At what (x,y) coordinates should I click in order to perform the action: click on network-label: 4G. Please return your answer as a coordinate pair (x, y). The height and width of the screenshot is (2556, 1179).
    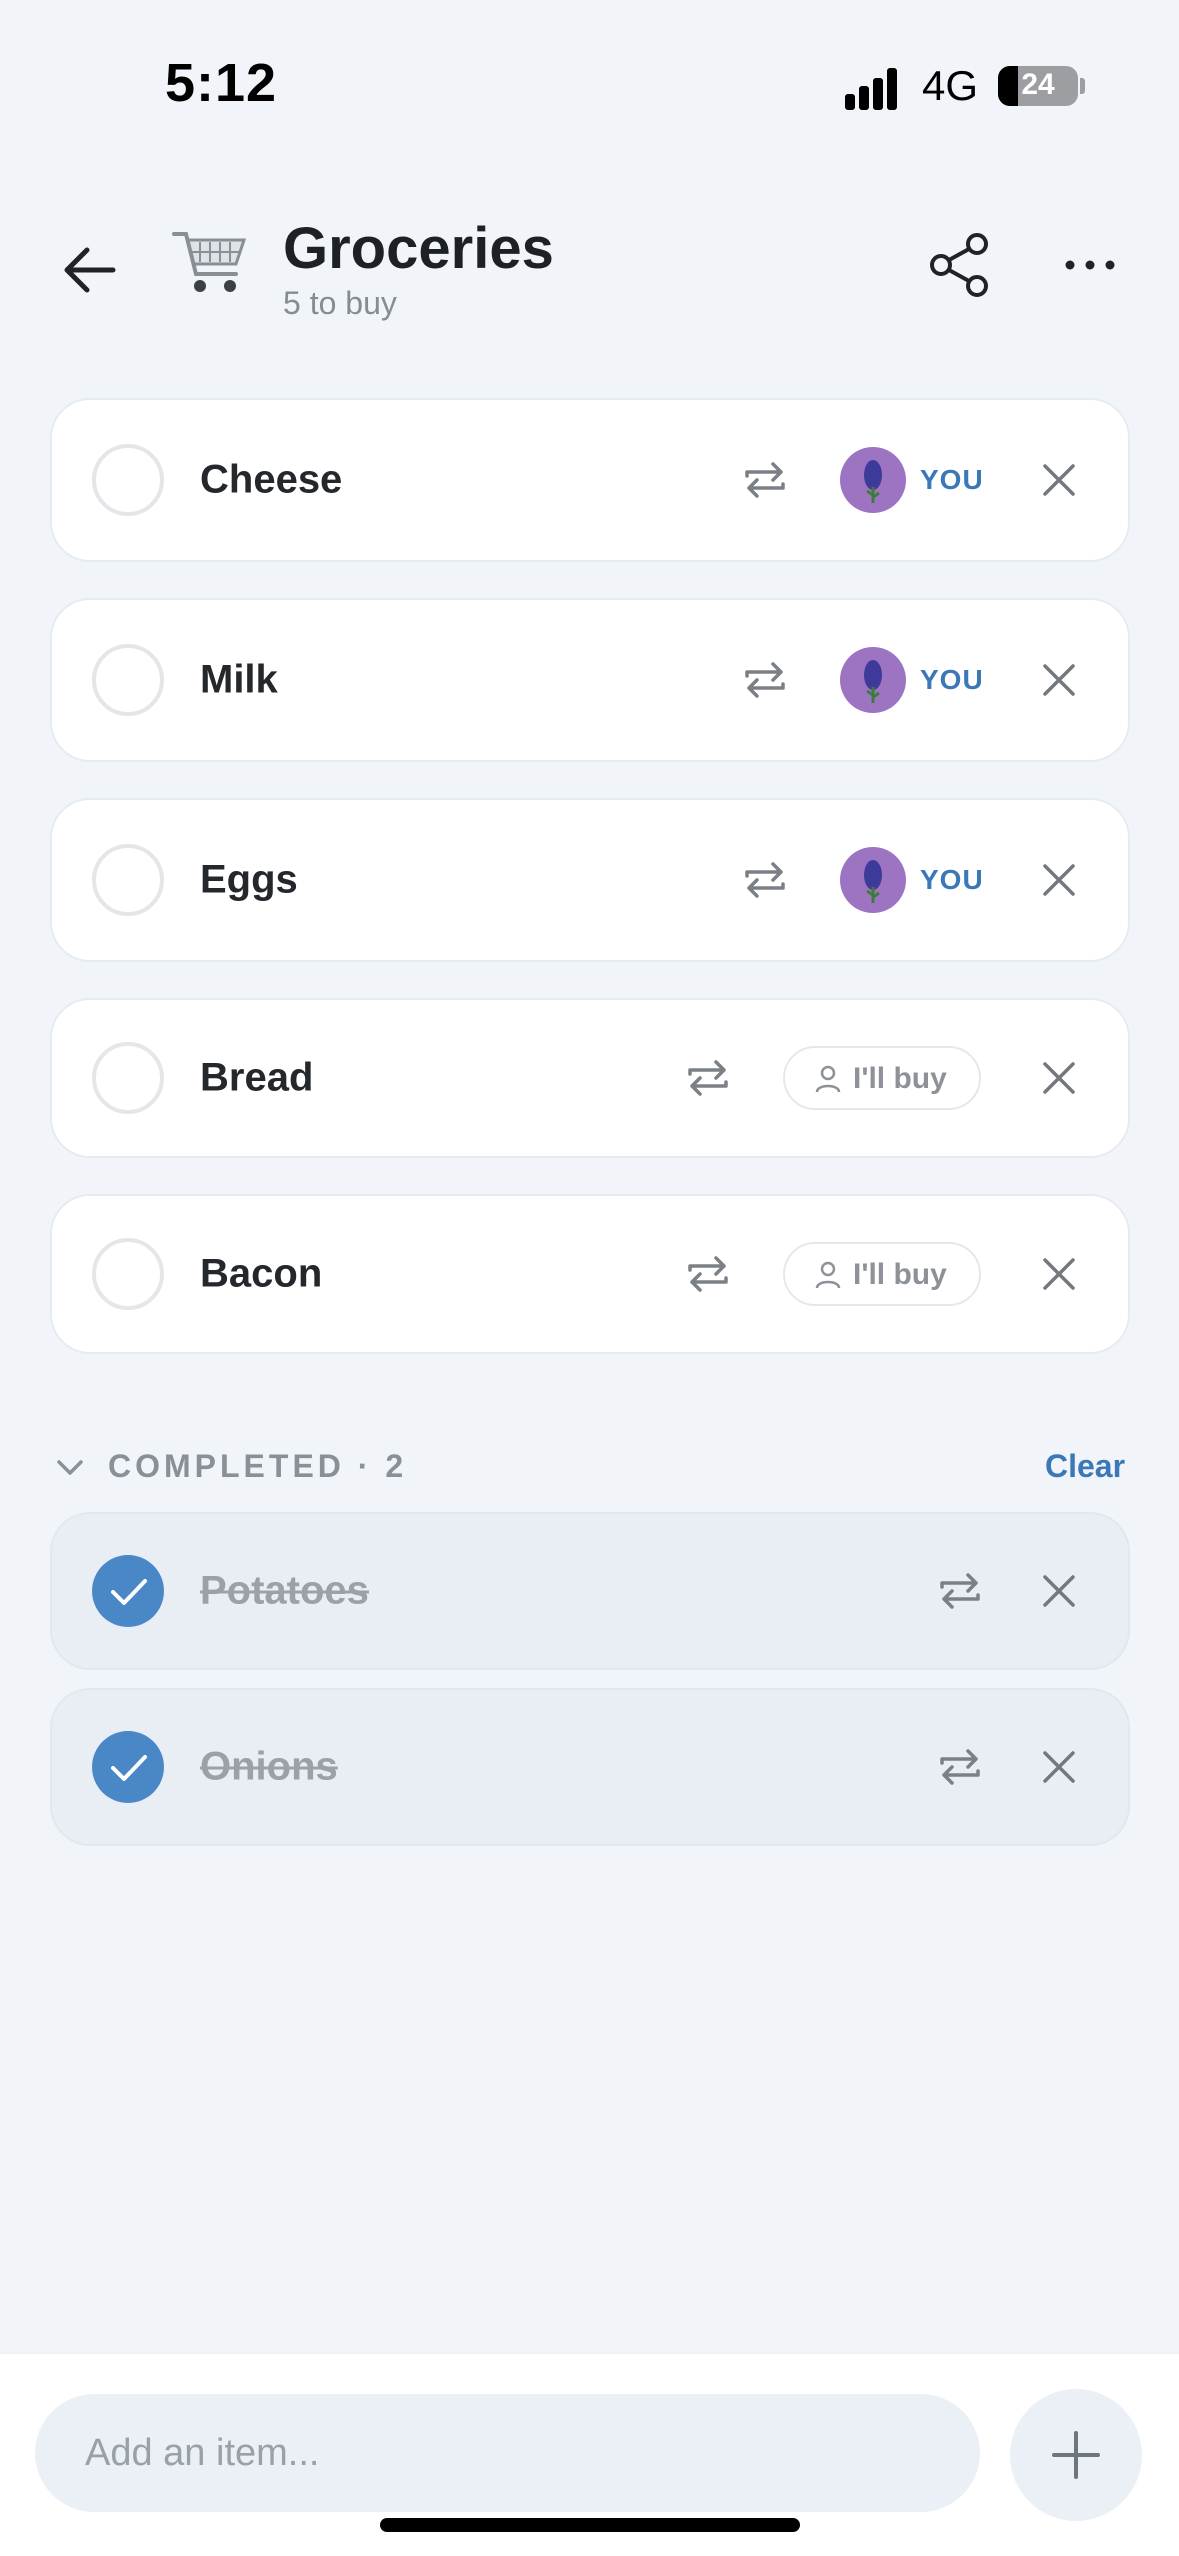
    Looking at the image, I should click on (950, 85).